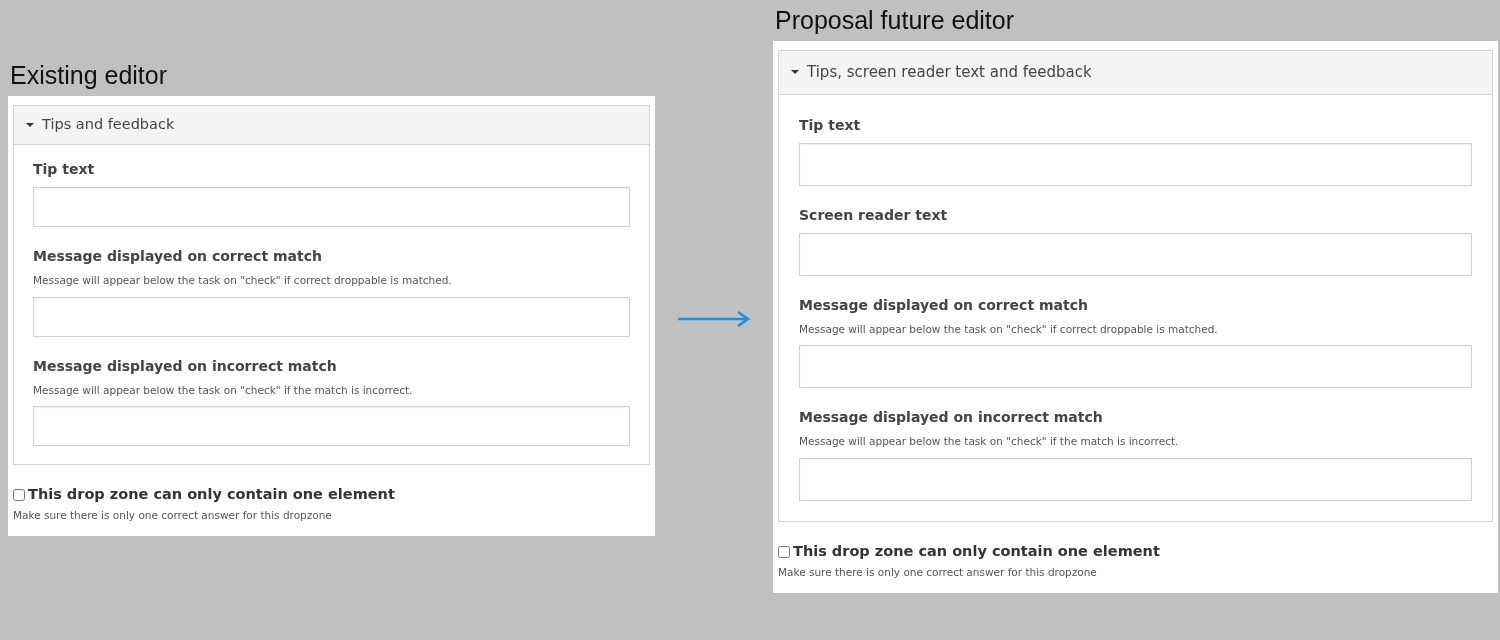 This screenshot has width=1500, height=640. I want to click on section-header: Tips, screen reader text and feedback, so click(1135, 73).